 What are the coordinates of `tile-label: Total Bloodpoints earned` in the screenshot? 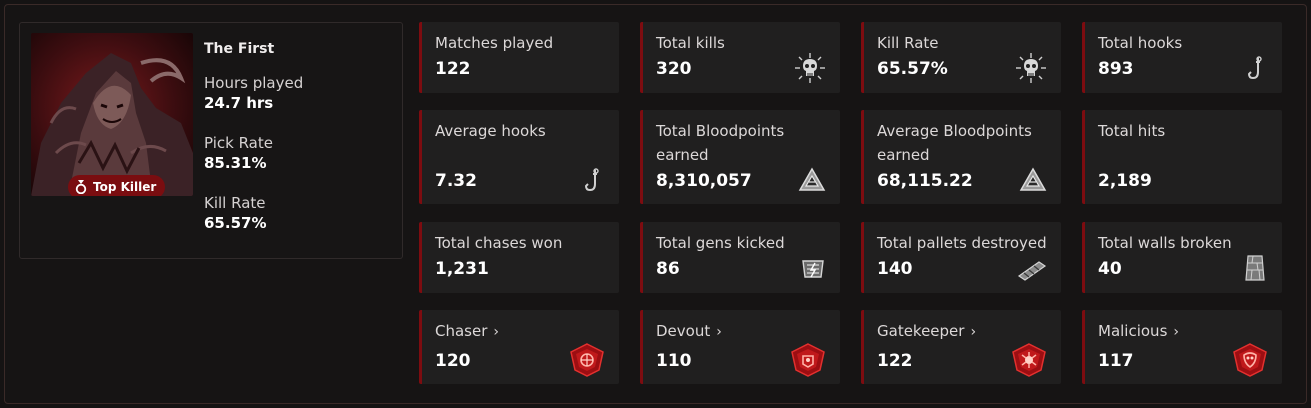 It's located at (720, 143).